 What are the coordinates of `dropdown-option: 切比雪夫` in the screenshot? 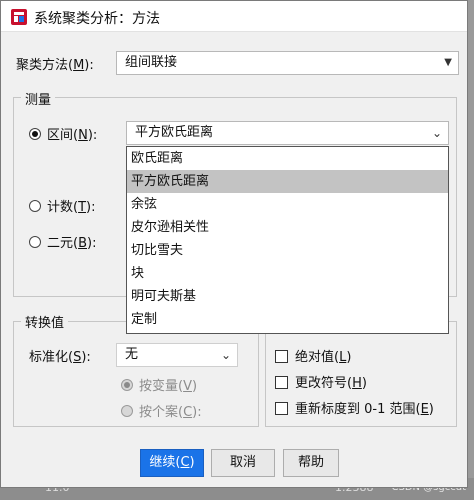 It's located at (287, 250).